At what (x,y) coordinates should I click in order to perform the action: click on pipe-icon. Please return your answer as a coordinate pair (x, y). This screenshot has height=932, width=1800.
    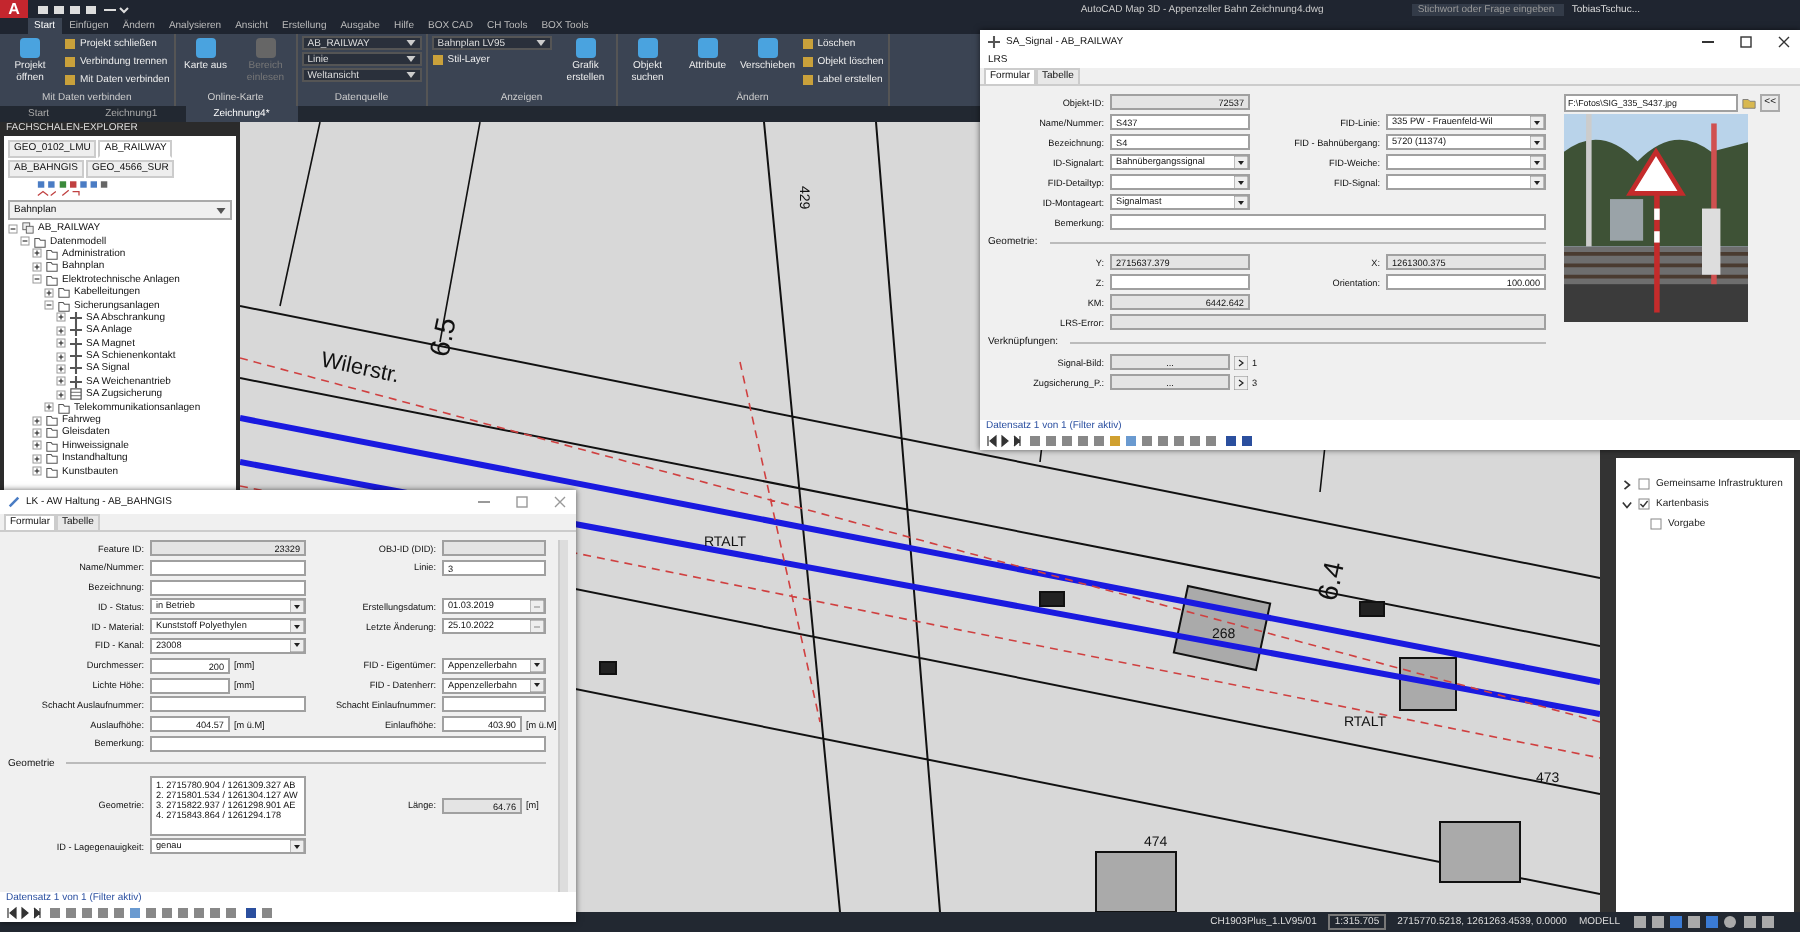
    Looking at the image, I should click on (14, 502).